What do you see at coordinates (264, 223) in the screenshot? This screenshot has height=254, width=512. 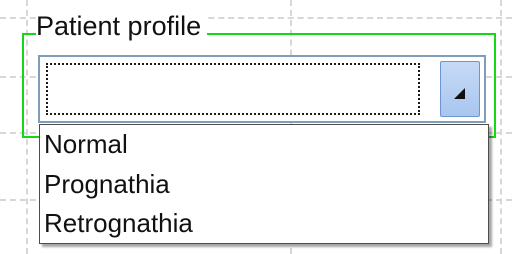 I see `option-retrognathia: Retrognathia` at bounding box center [264, 223].